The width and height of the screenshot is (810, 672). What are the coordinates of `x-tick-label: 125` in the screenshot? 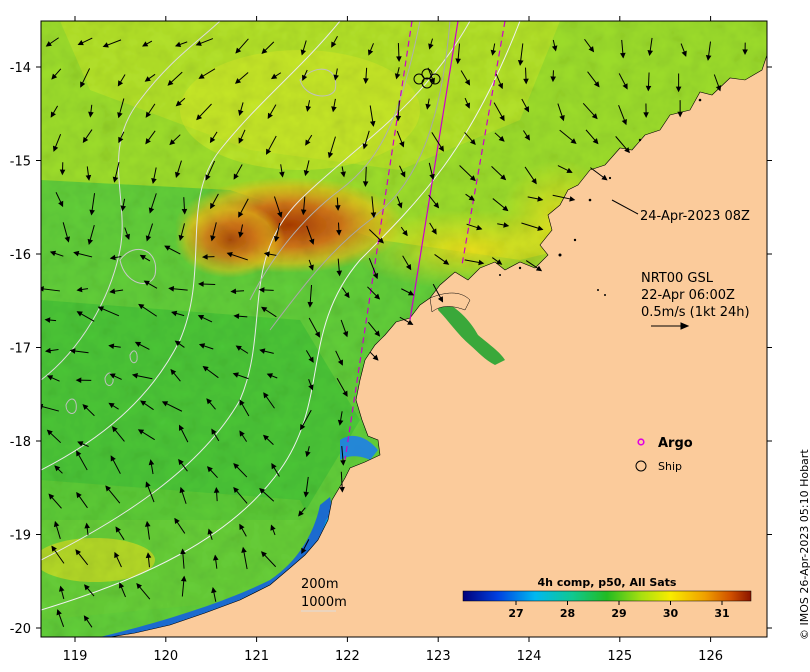 It's located at (619, 656).